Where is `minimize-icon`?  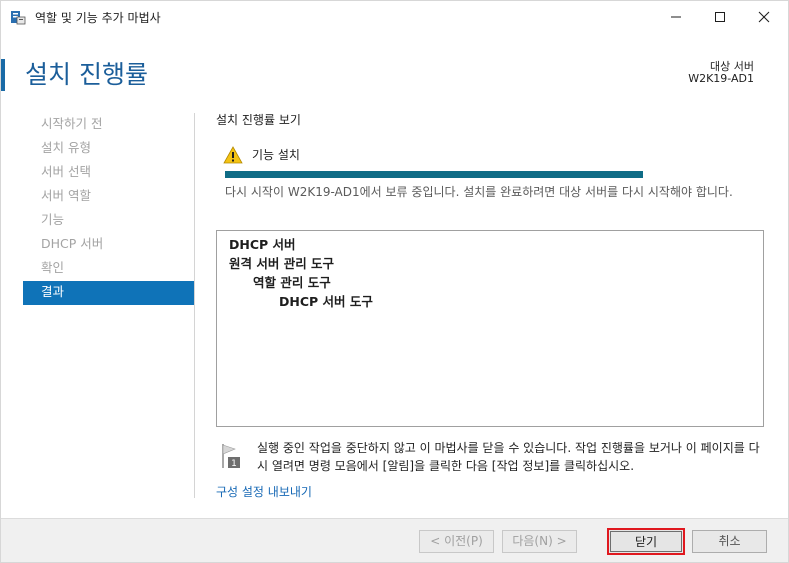
minimize-icon is located at coordinates (676, 17).